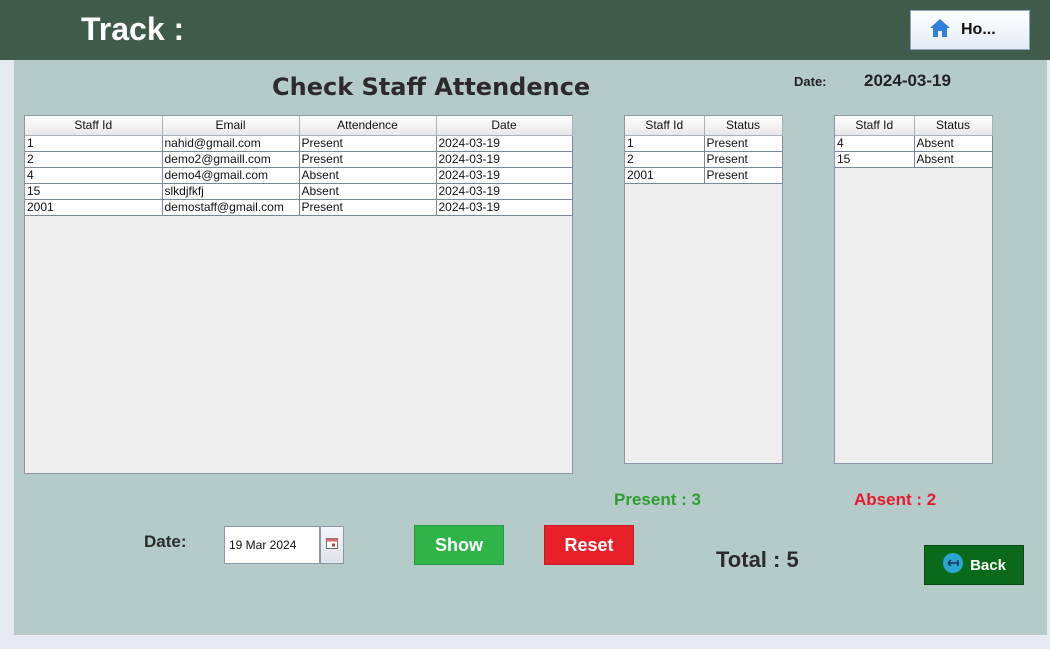 Image resolution: width=1050 pixels, height=649 pixels. Describe the element at coordinates (657, 499) in the screenshot. I see `present-count: Present : 3` at that location.